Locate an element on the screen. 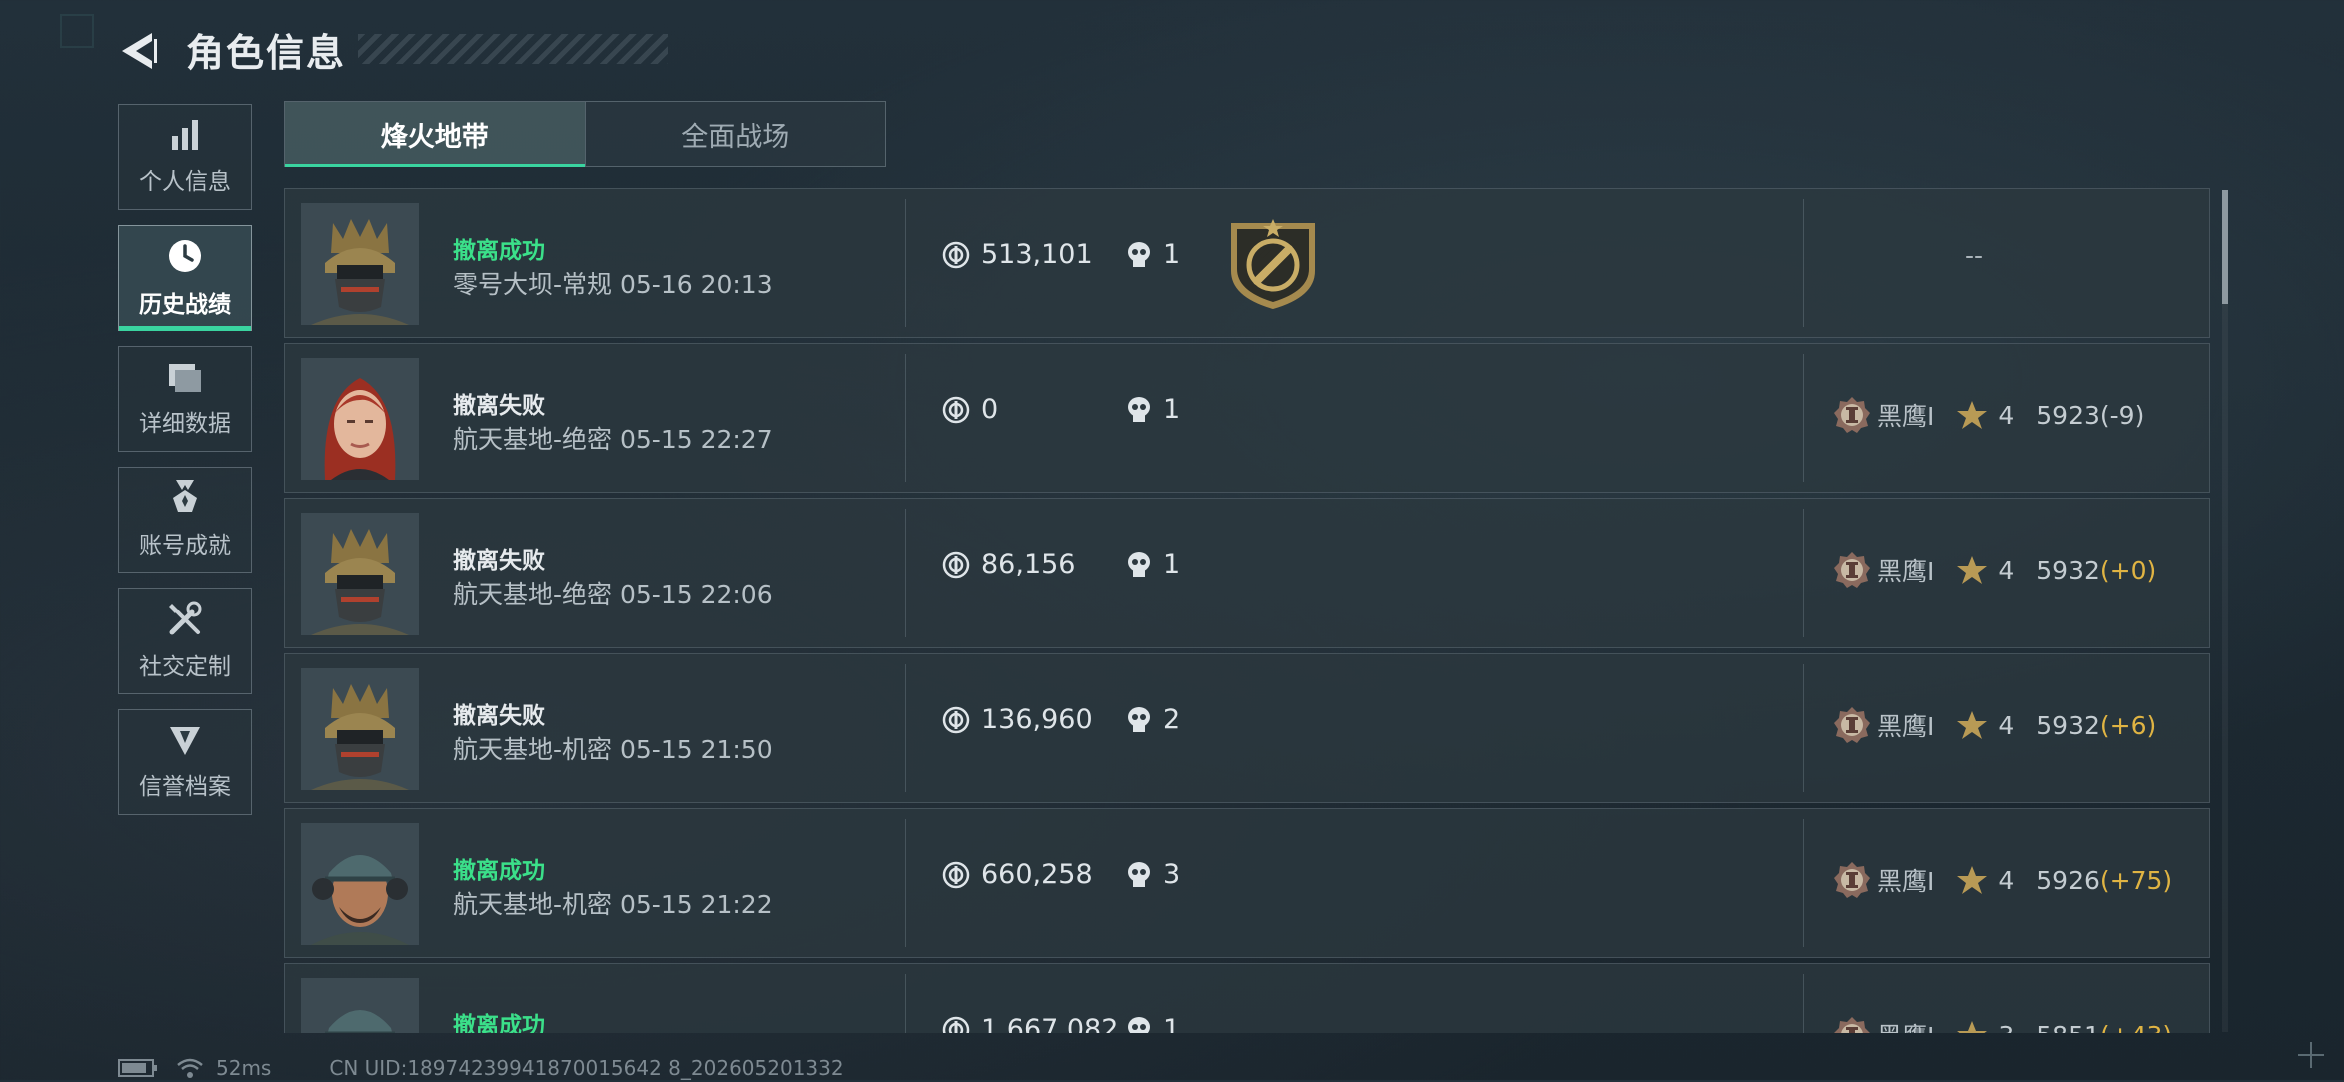  back-button is located at coordinates (139, 49).